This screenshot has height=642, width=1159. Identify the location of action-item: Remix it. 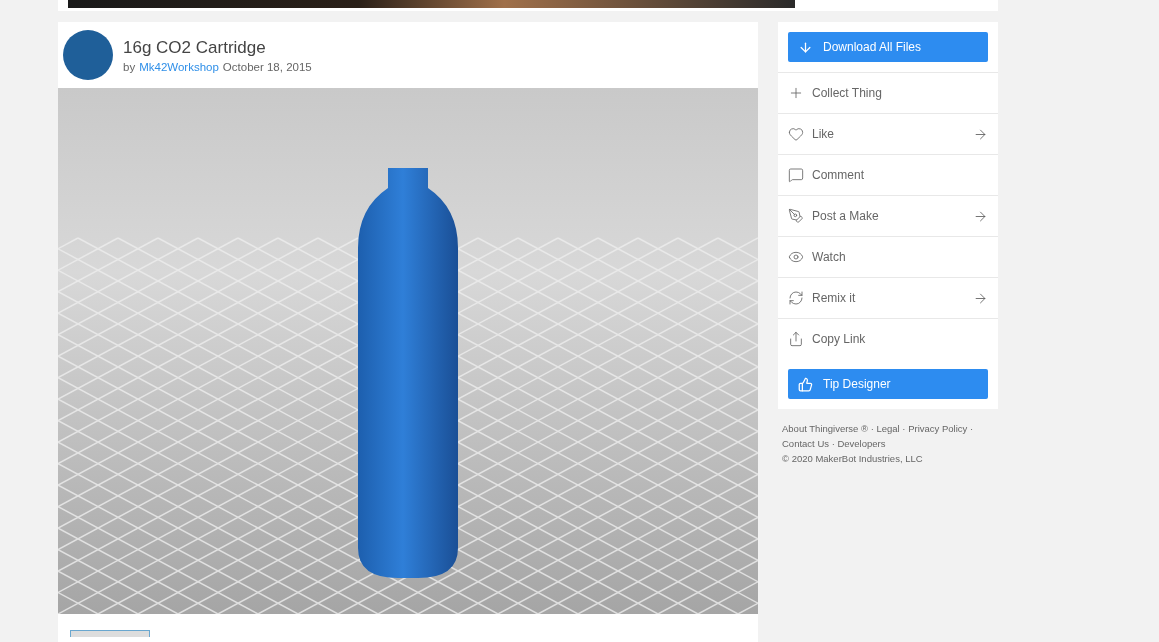
(888, 297).